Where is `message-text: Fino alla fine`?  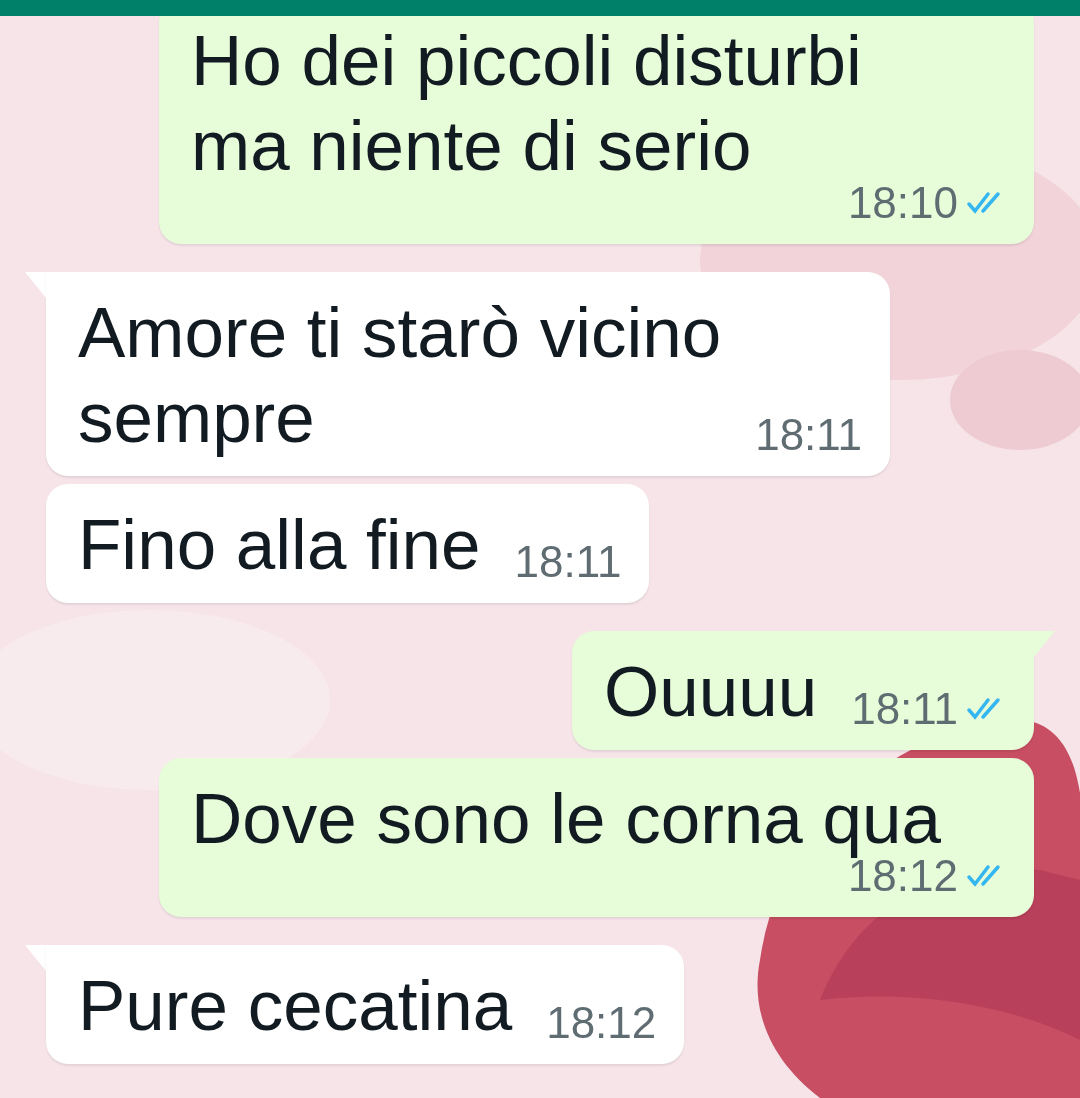 message-text: Fino alla fine is located at coordinates (279, 545).